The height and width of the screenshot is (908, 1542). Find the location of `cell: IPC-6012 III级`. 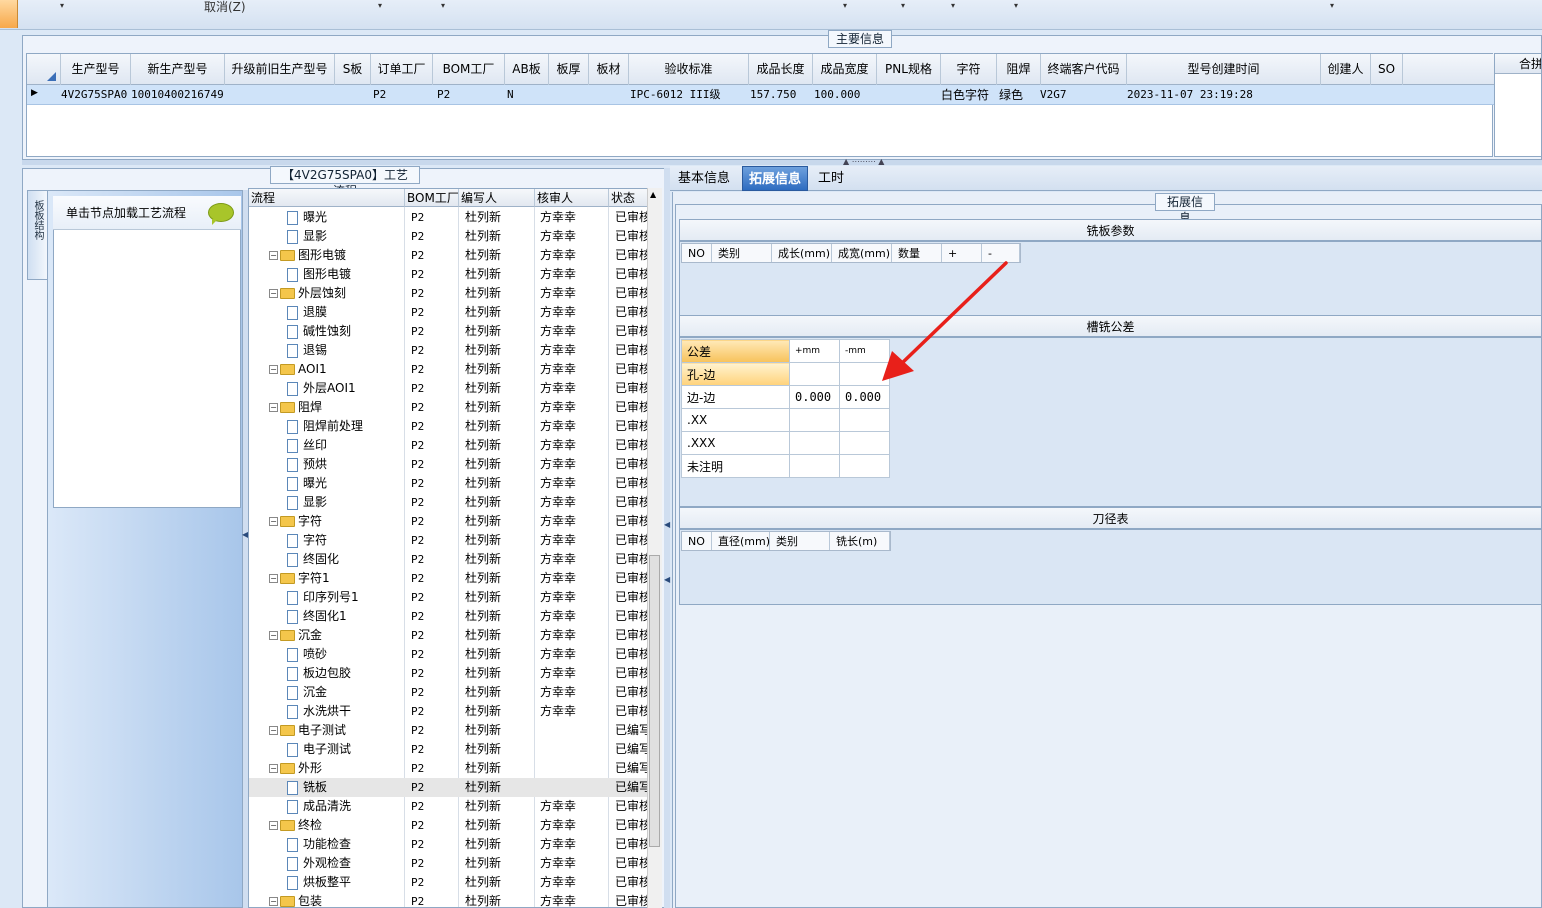

cell: IPC-6012 III级 is located at coordinates (689, 95).